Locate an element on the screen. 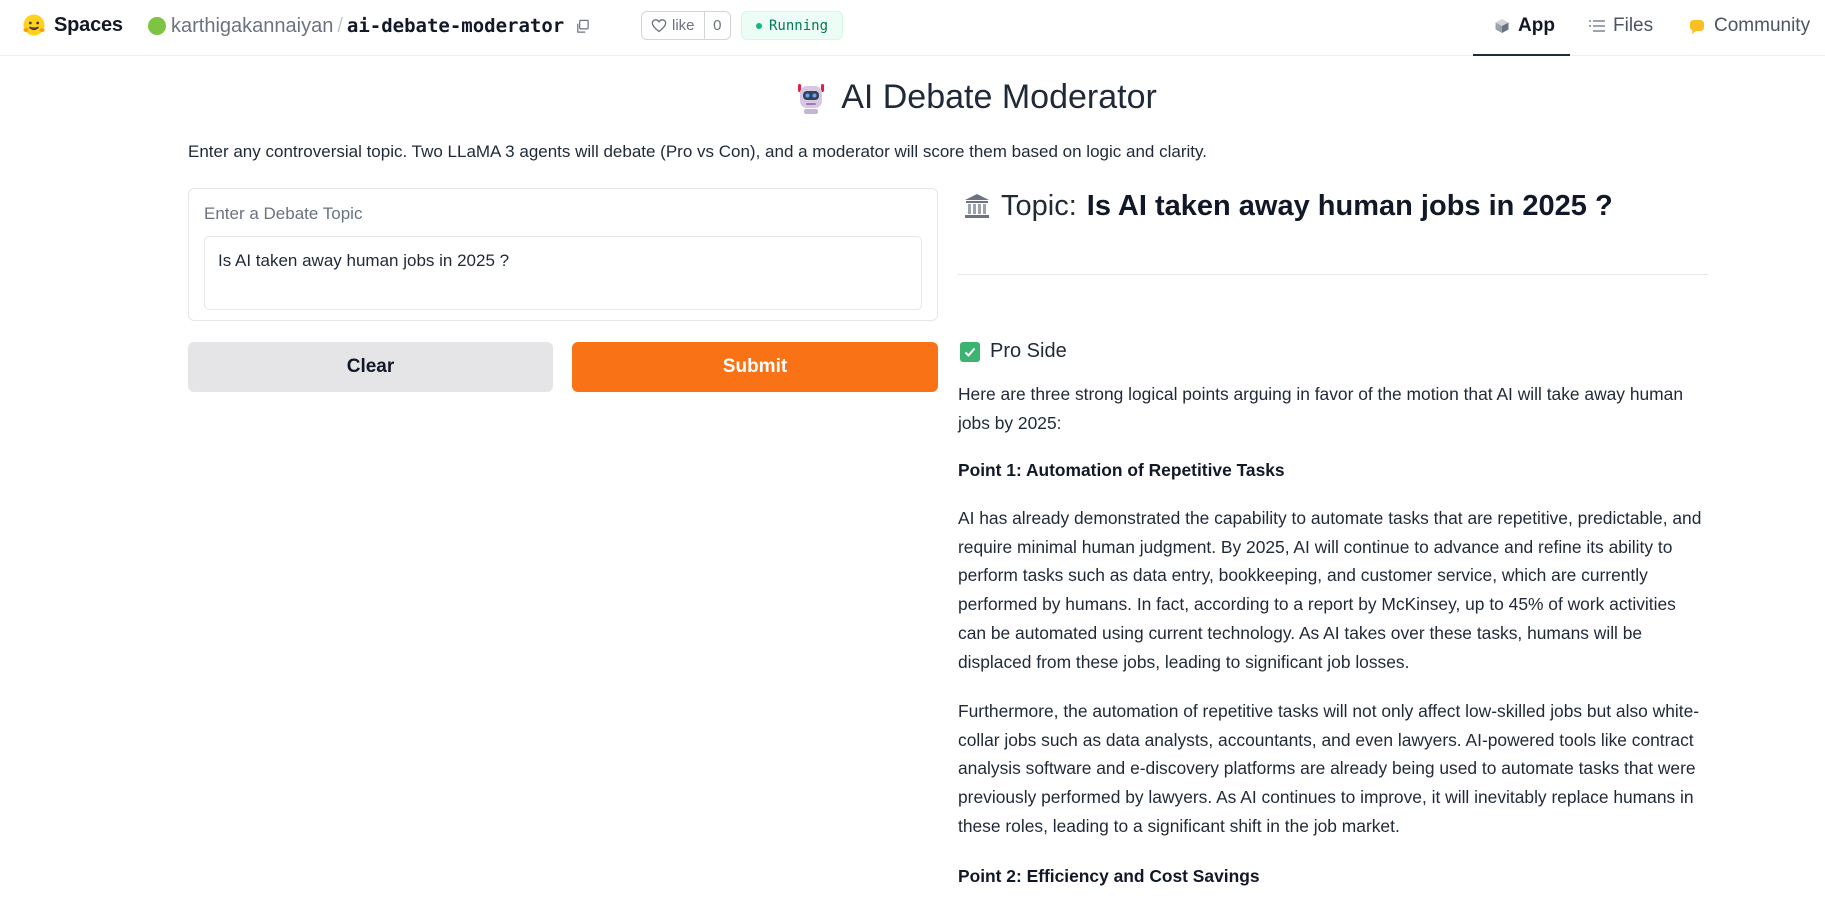  check-mark-icon is located at coordinates (970, 351).